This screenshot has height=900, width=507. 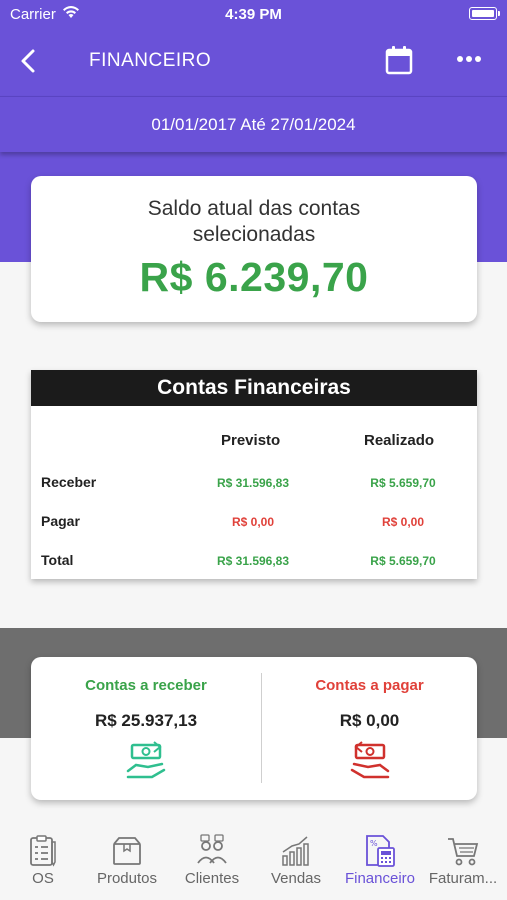 What do you see at coordinates (127, 878) in the screenshot?
I see `tab-label-produtos: Produtos` at bounding box center [127, 878].